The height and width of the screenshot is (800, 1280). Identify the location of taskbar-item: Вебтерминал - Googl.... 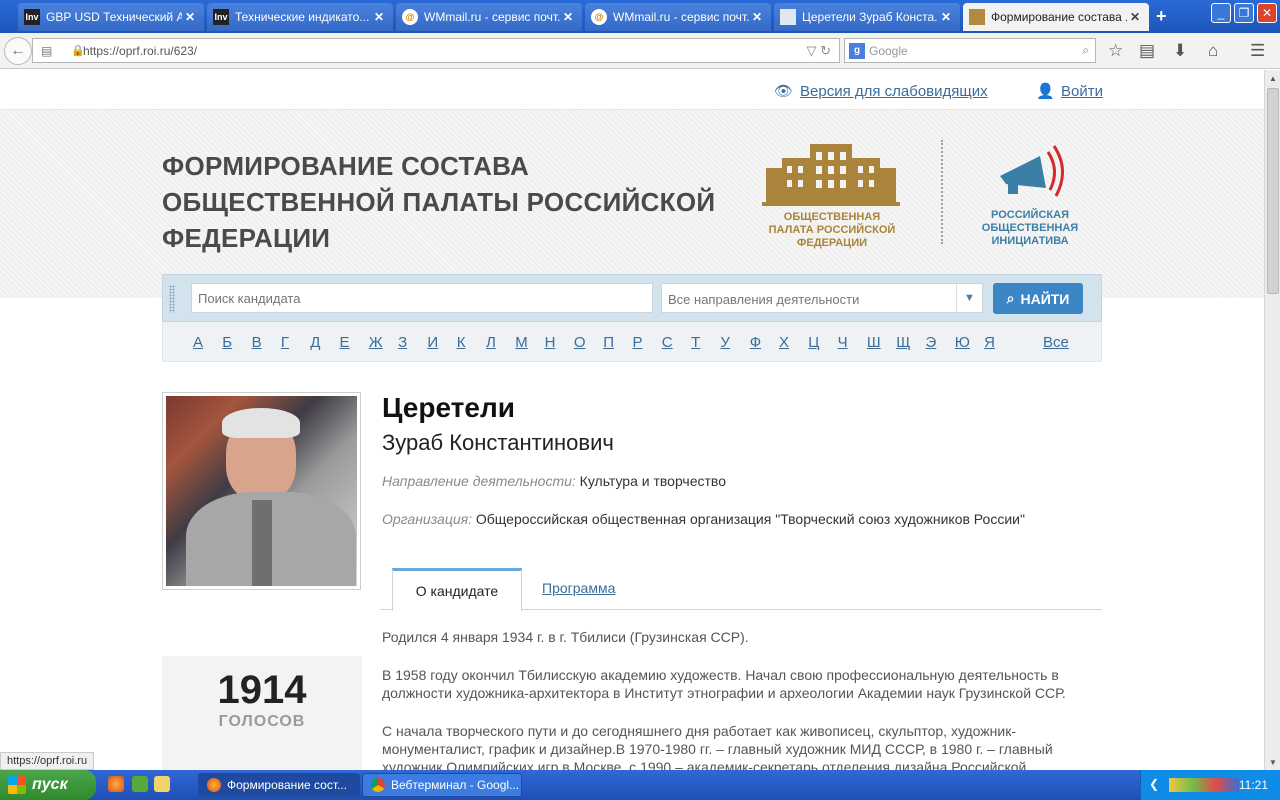
(442, 785).